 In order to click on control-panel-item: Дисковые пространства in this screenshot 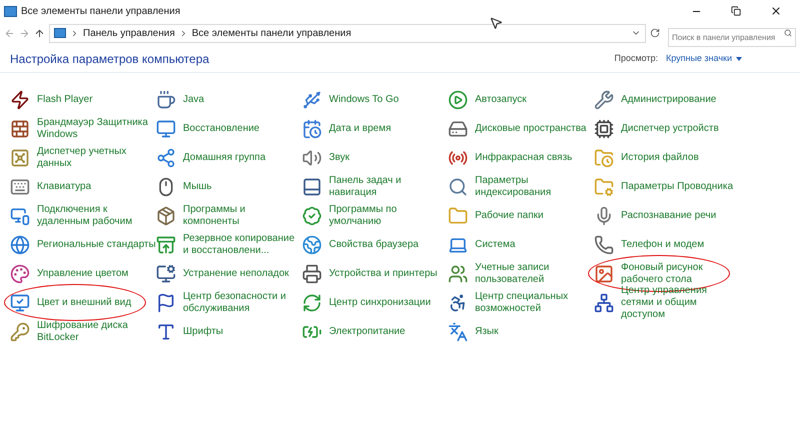, I will do `click(534, 128)`.